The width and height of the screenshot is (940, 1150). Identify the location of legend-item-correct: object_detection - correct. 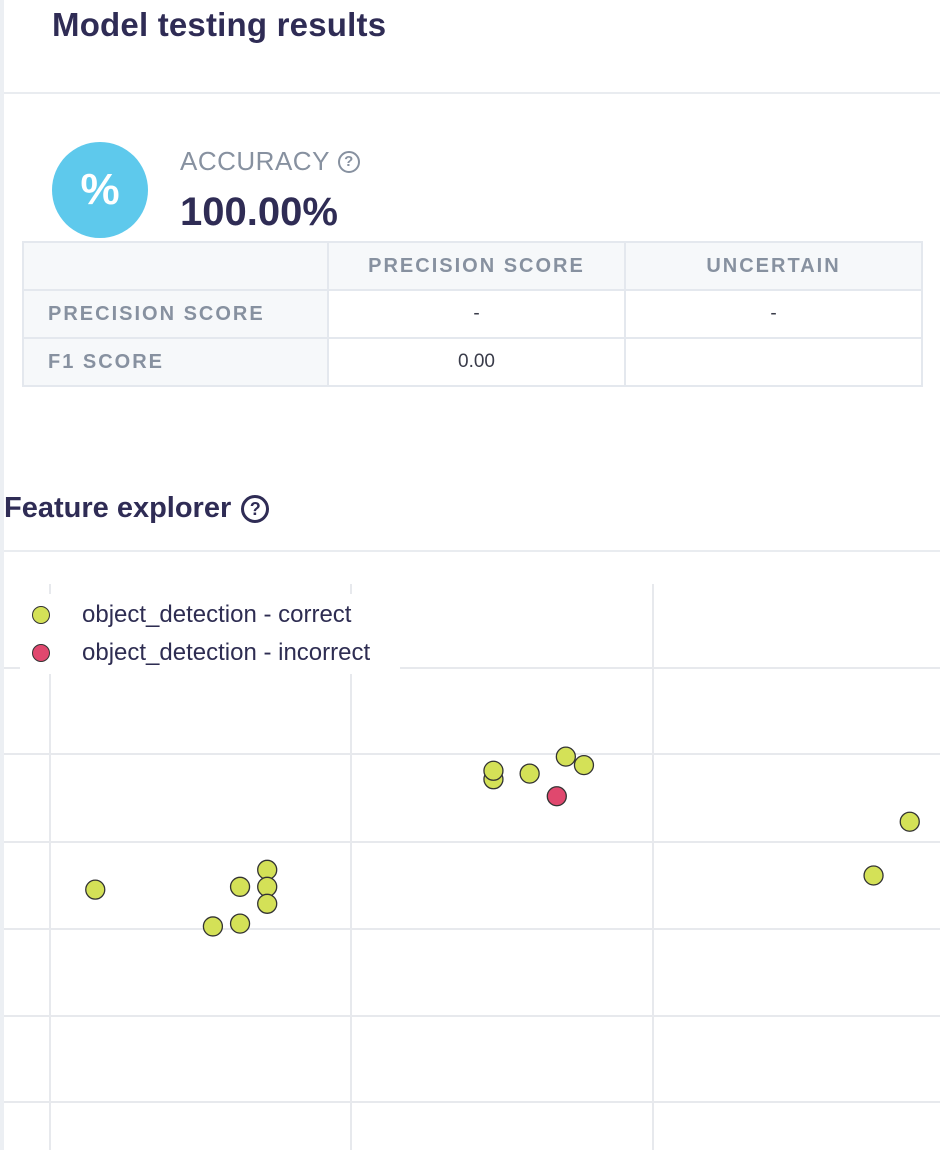
(210, 615).